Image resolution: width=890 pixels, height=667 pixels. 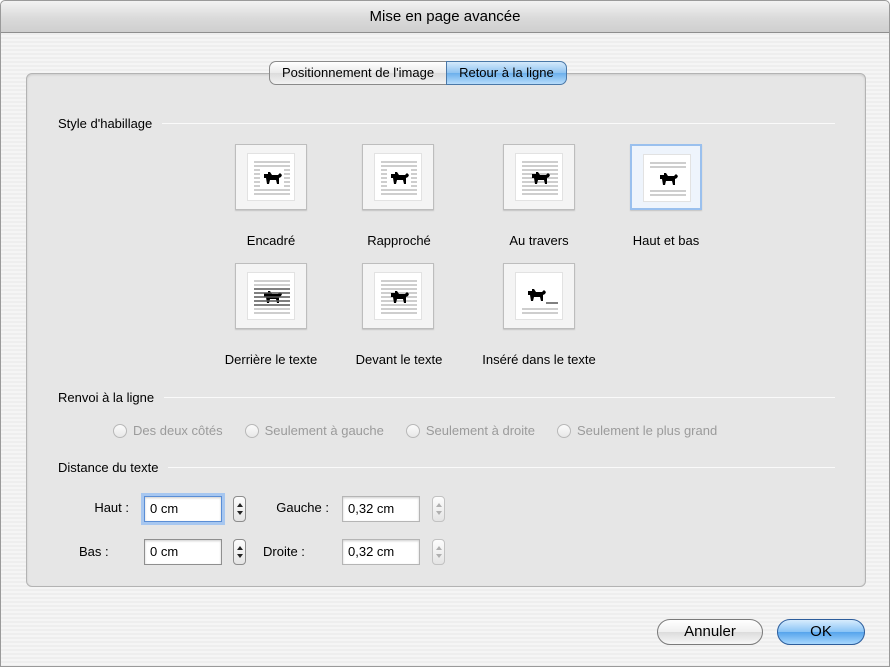 What do you see at coordinates (399, 240) in the screenshot?
I see `wrap-tight-label: Rapproché` at bounding box center [399, 240].